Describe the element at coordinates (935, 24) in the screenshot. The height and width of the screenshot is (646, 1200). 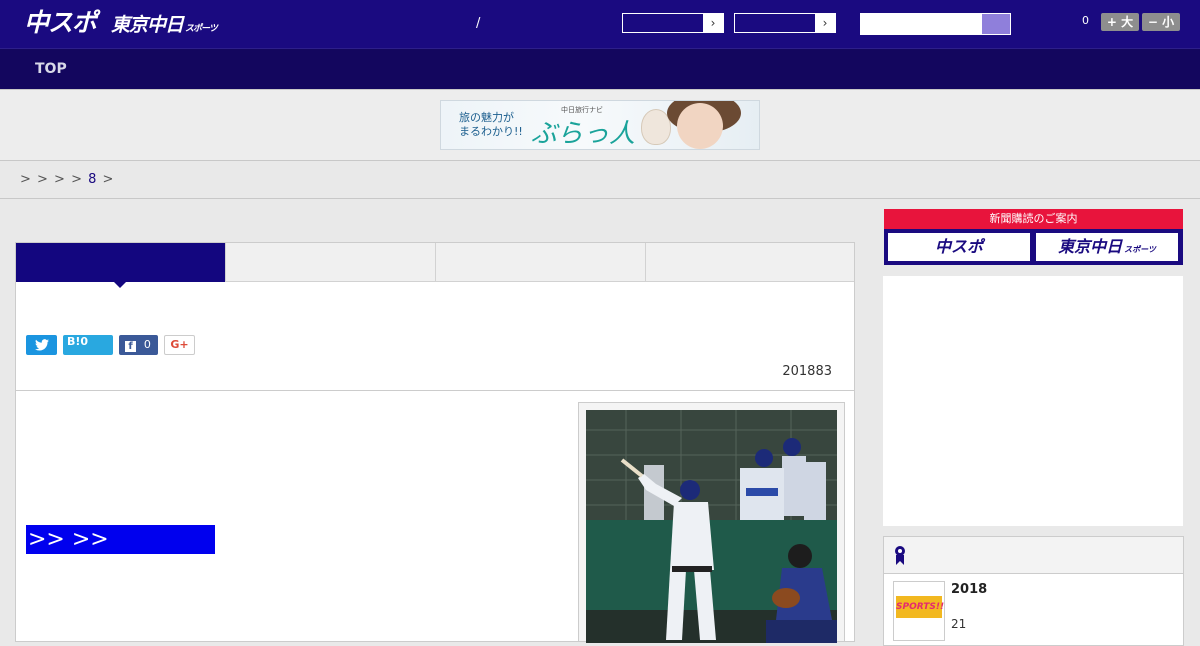
I see `search-box` at that location.